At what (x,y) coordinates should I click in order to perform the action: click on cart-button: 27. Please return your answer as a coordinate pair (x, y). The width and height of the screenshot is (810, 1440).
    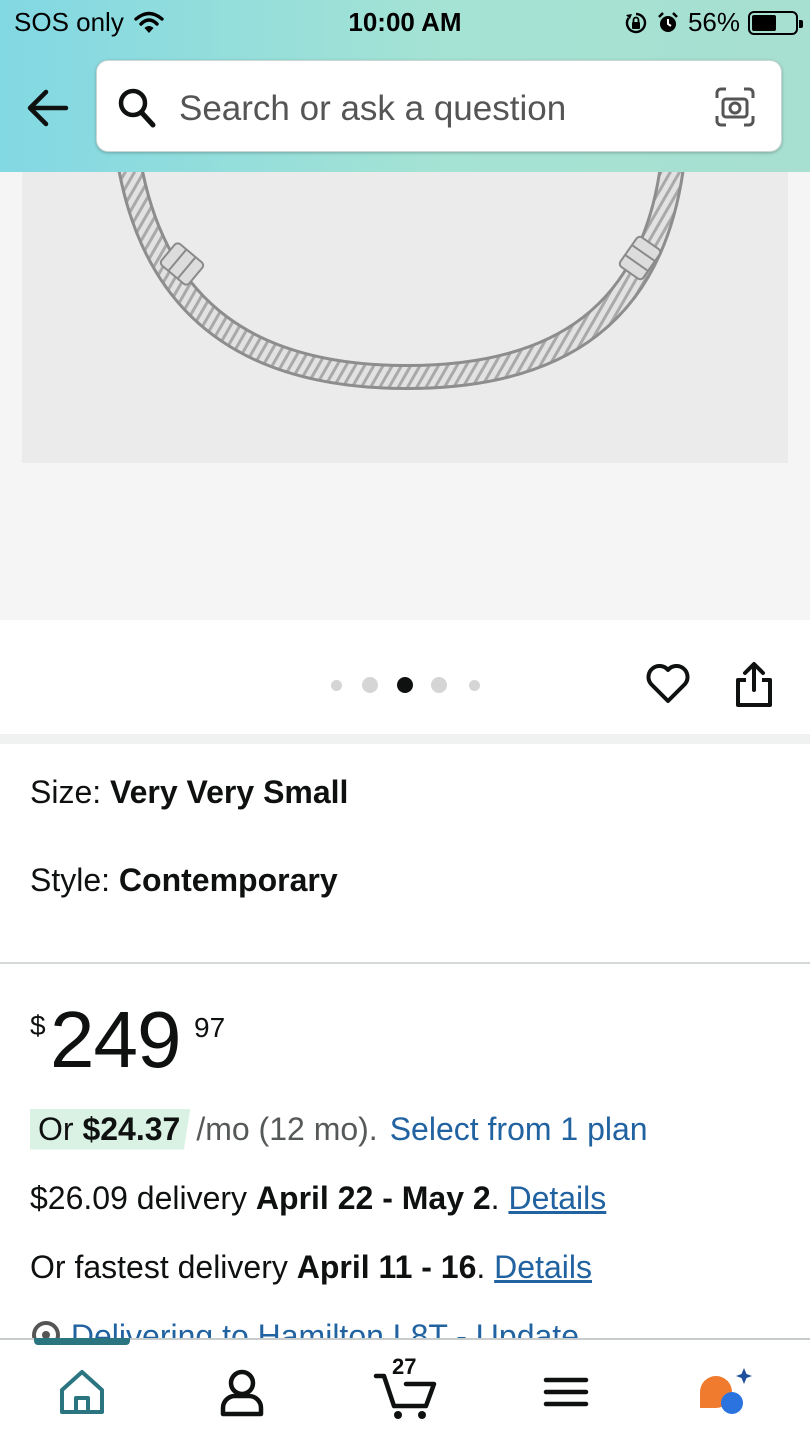
    Looking at the image, I should click on (407, 1388).